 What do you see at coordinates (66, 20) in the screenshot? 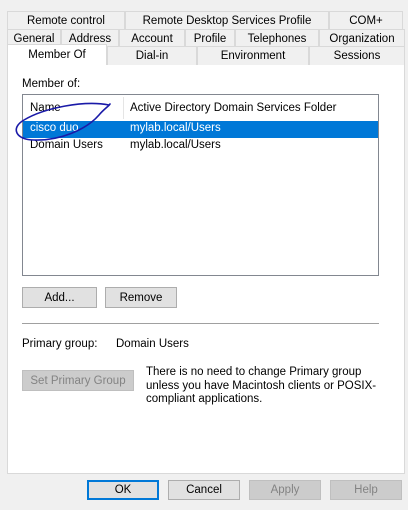
I see `tab-remote-control: Remote control` at bounding box center [66, 20].